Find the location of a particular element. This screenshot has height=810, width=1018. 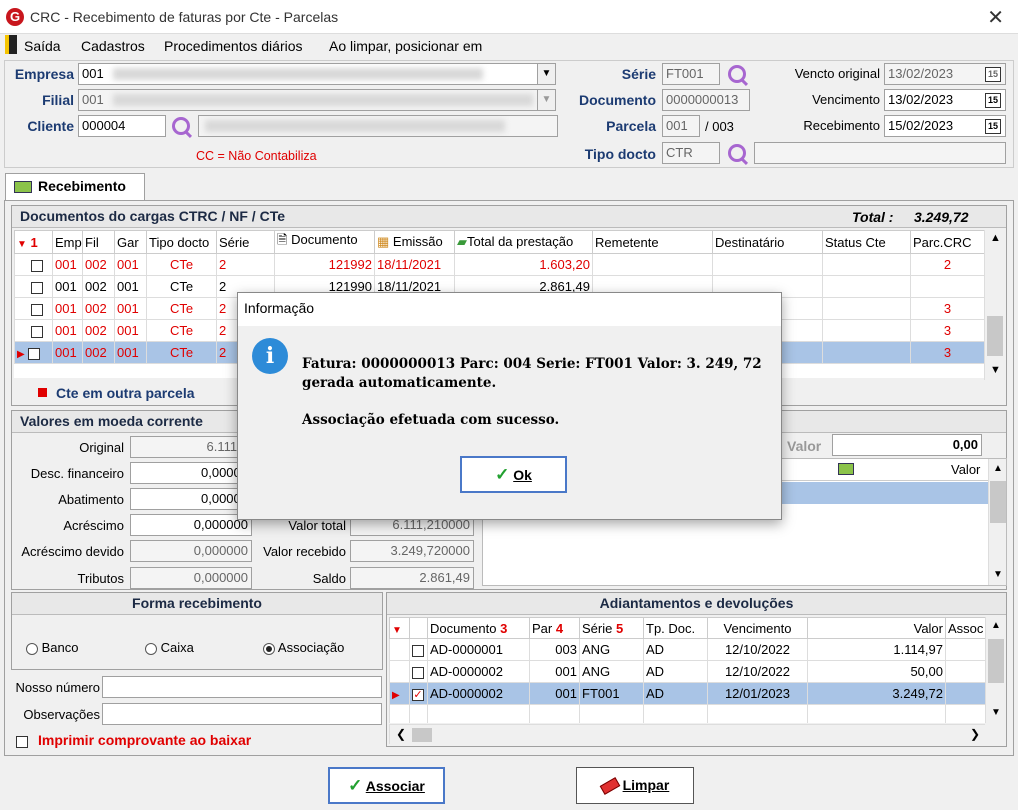

limpar-button: Limpar is located at coordinates (635, 785).